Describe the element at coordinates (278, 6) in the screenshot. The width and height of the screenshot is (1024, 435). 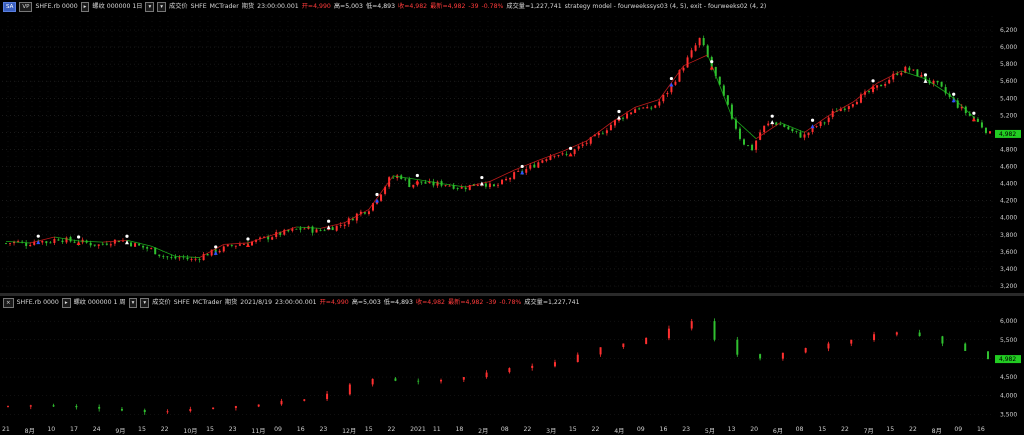
I see `timestamp: 23:00:00.001` at that location.